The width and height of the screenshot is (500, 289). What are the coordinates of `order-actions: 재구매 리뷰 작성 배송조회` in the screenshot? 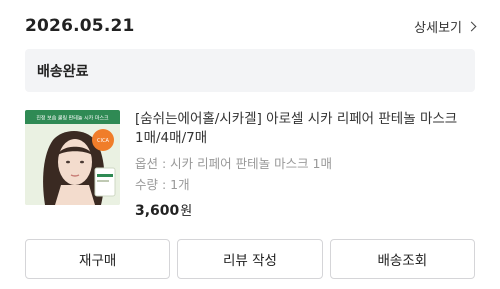 It's located at (250, 259).